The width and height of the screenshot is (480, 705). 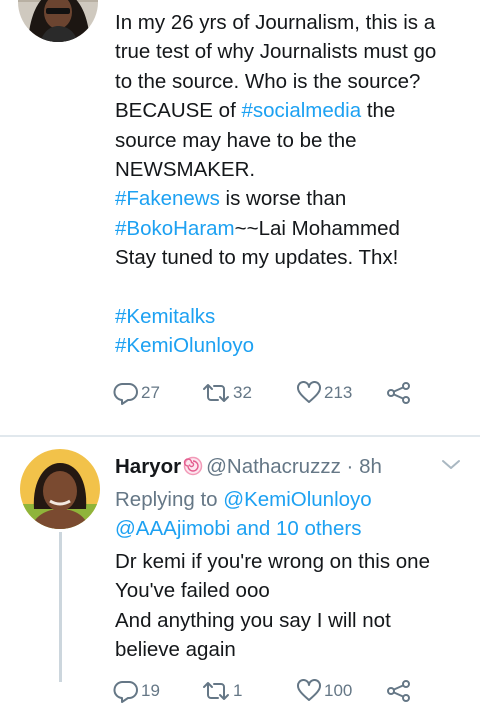 I want to click on like-count: 100, so click(x=338, y=690).